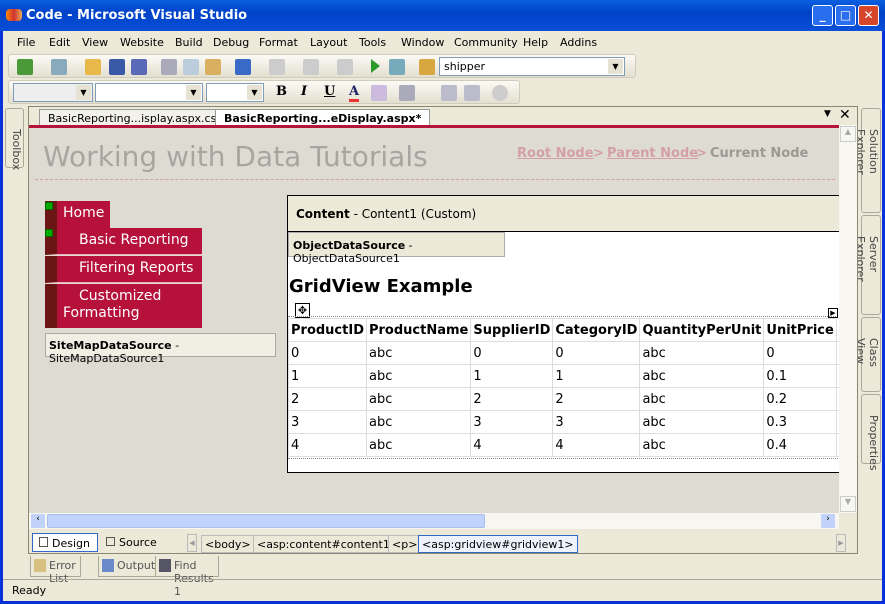 The width and height of the screenshot is (885, 604). Describe the element at coordinates (235, 92) in the screenshot. I see `font-size-combo: ▼` at that location.